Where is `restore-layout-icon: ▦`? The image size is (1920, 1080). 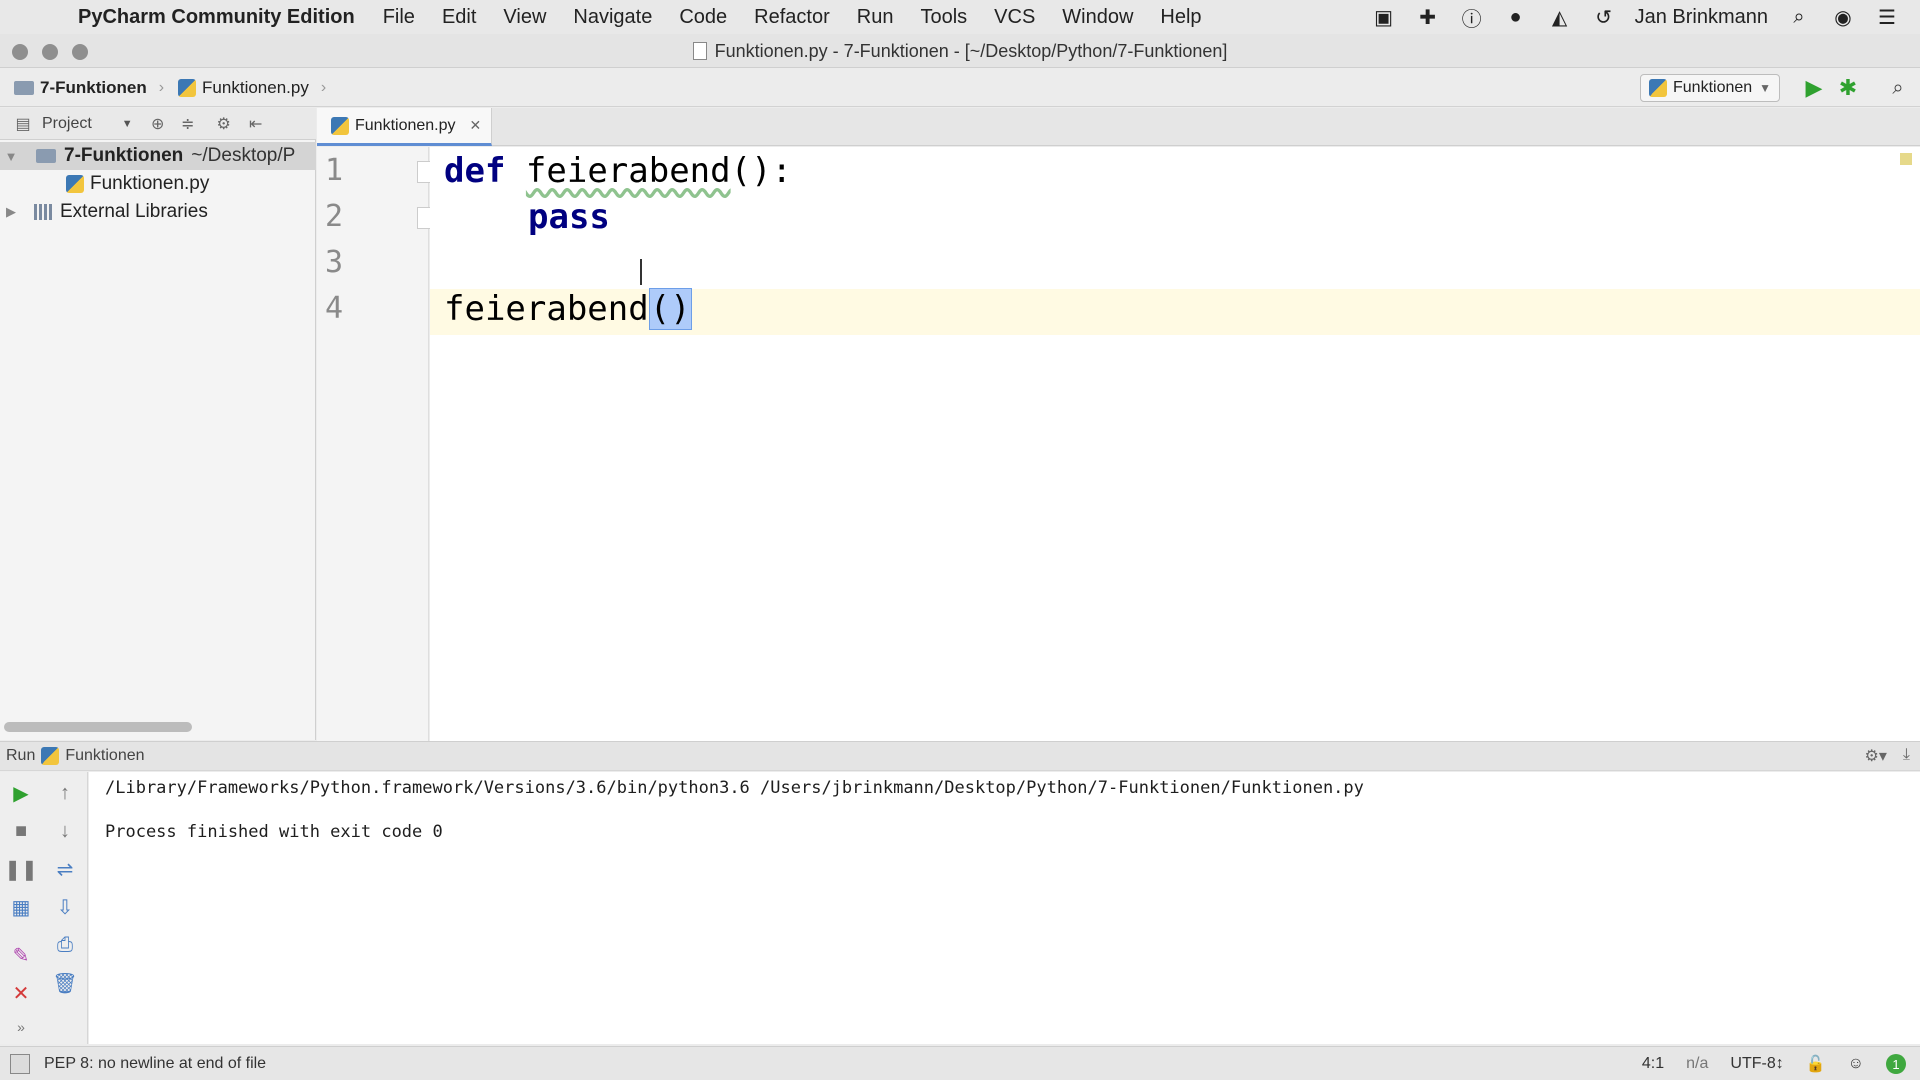 restore-layout-icon: ▦ is located at coordinates (21, 907).